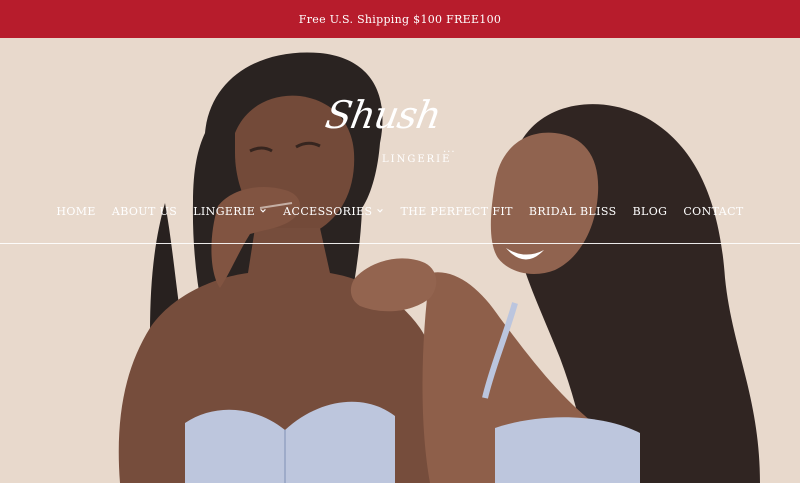  I want to click on nav-item-home: HOME, so click(76, 211).